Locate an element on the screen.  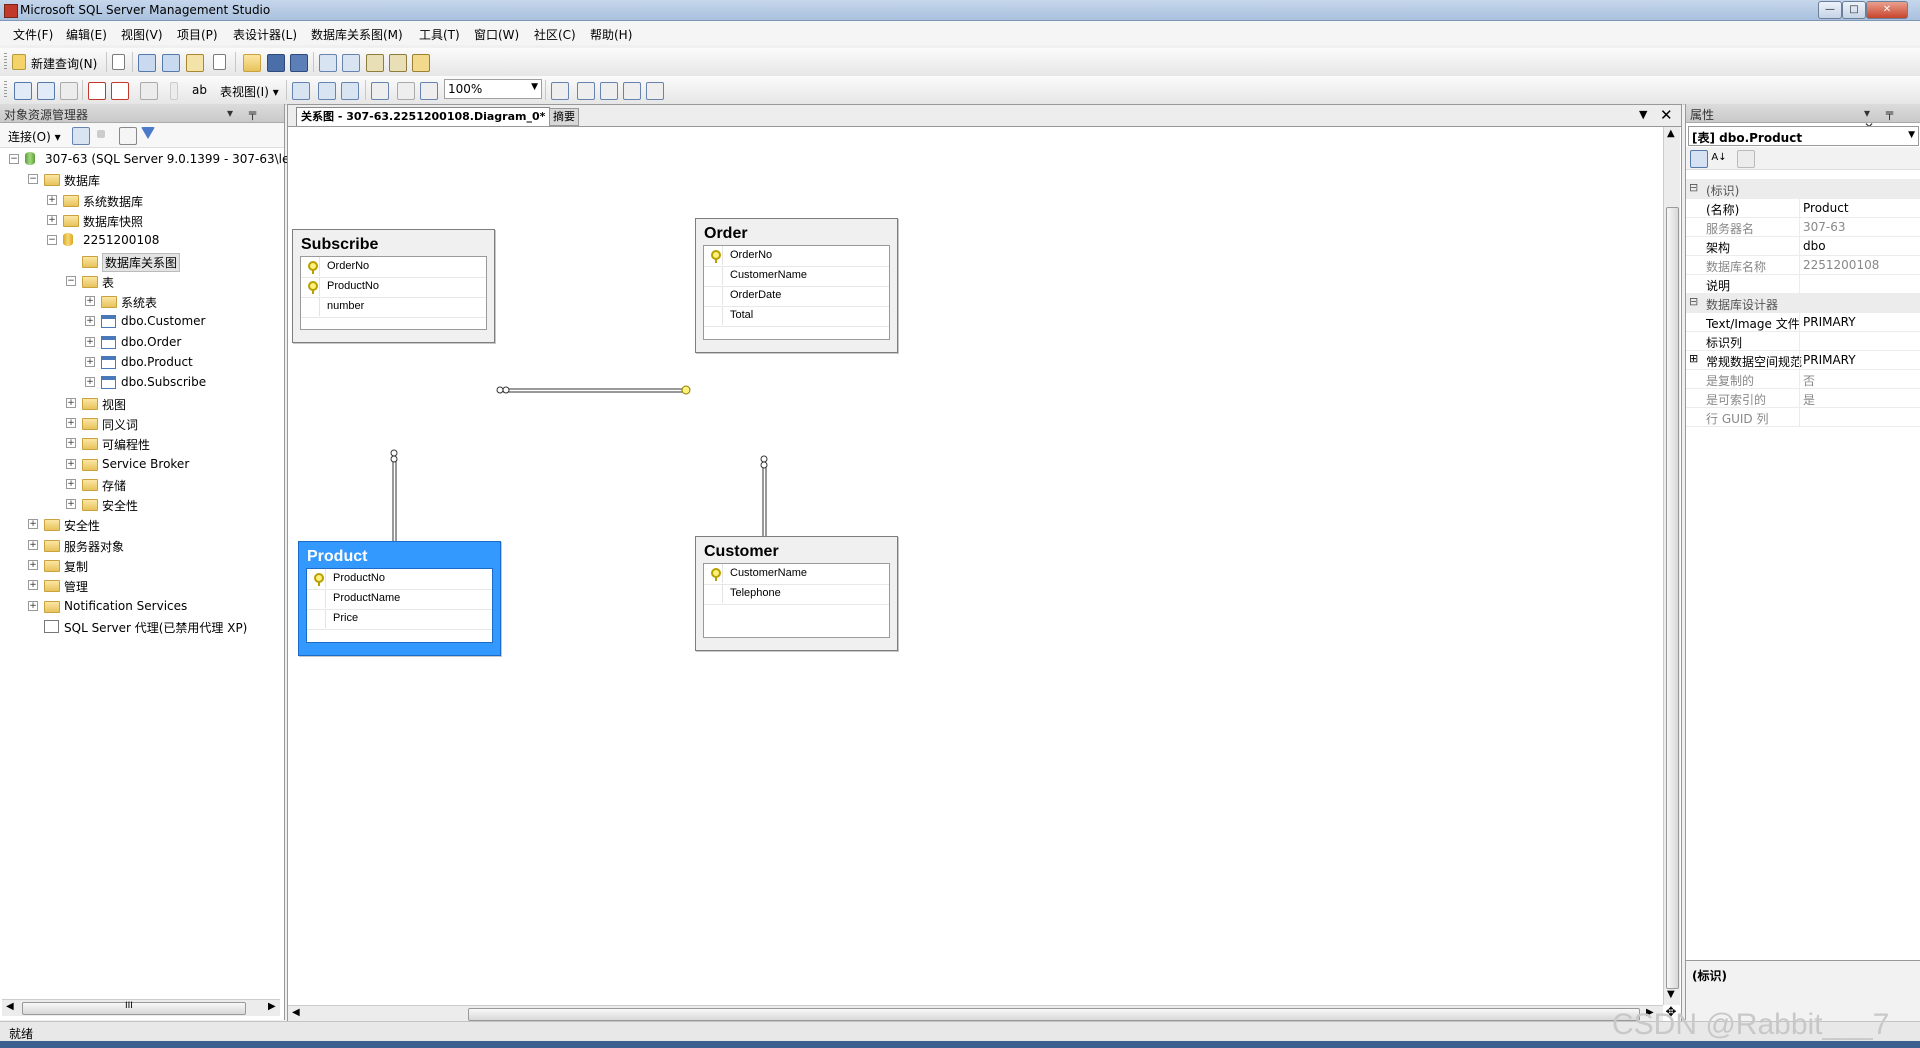
property-row: Text/Image 文件 PRIMARY is located at coordinates (1803, 322).